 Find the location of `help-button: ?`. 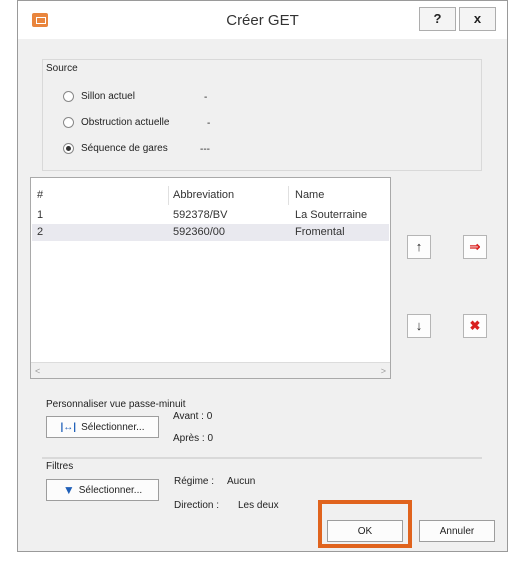

help-button: ? is located at coordinates (437, 19).